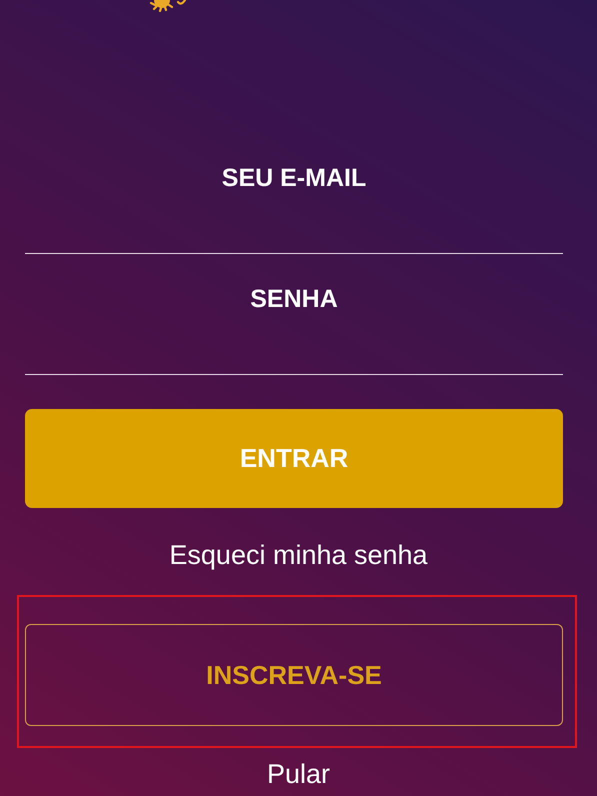  What do you see at coordinates (298, 555) in the screenshot?
I see `forgot-password-link: Esqueci minha senha` at bounding box center [298, 555].